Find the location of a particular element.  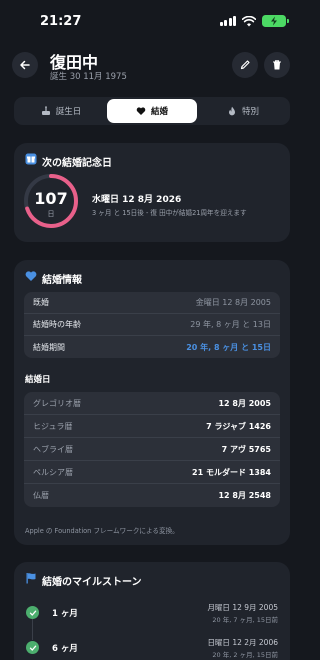

info-label: 既婚 is located at coordinates (41, 302).